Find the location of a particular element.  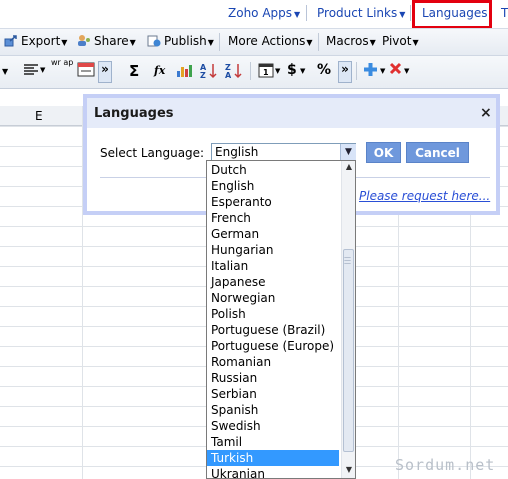

dropdown-option: Romanian is located at coordinates (273, 362).